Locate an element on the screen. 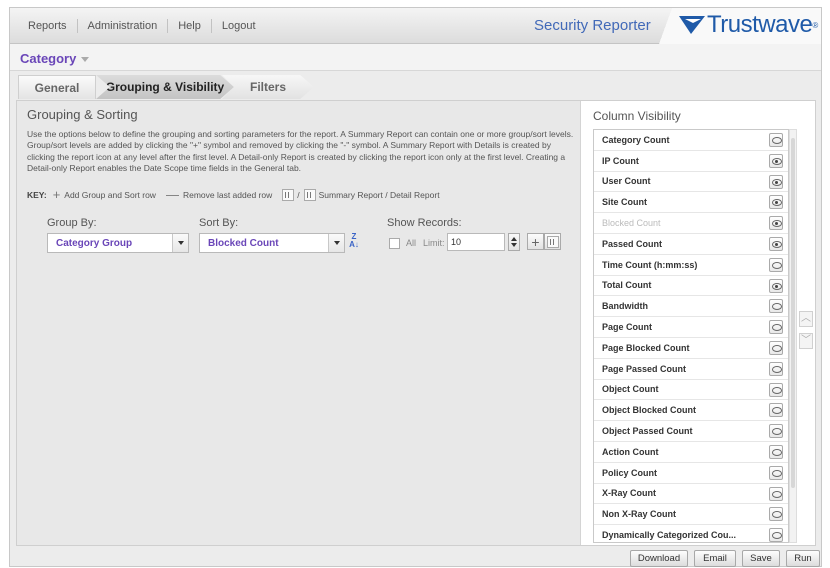  limit-input is located at coordinates (476, 242).